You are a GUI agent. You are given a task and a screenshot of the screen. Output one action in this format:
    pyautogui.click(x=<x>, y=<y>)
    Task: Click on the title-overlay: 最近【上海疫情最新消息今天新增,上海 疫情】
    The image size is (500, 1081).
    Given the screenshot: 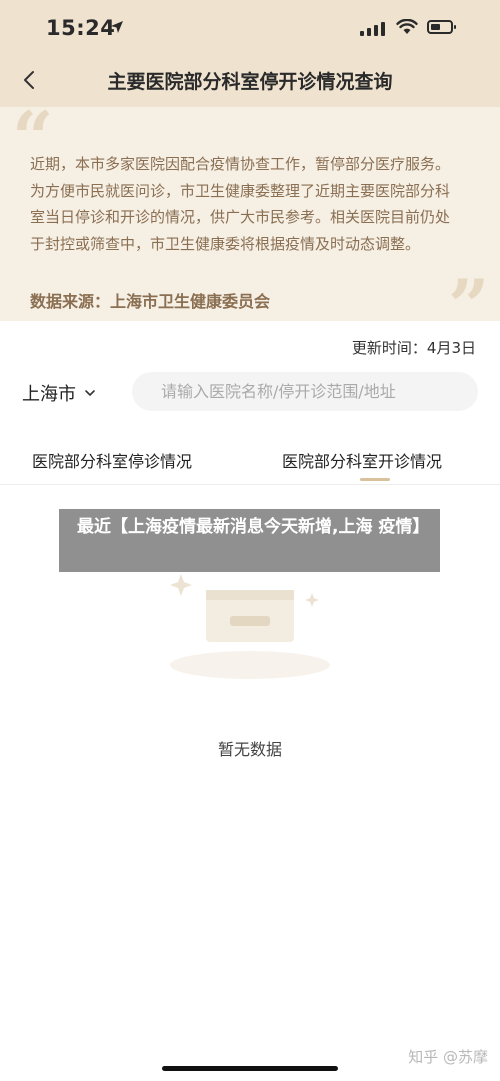 What is the action you would take?
    pyautogui.click(x=249, y=540)
    